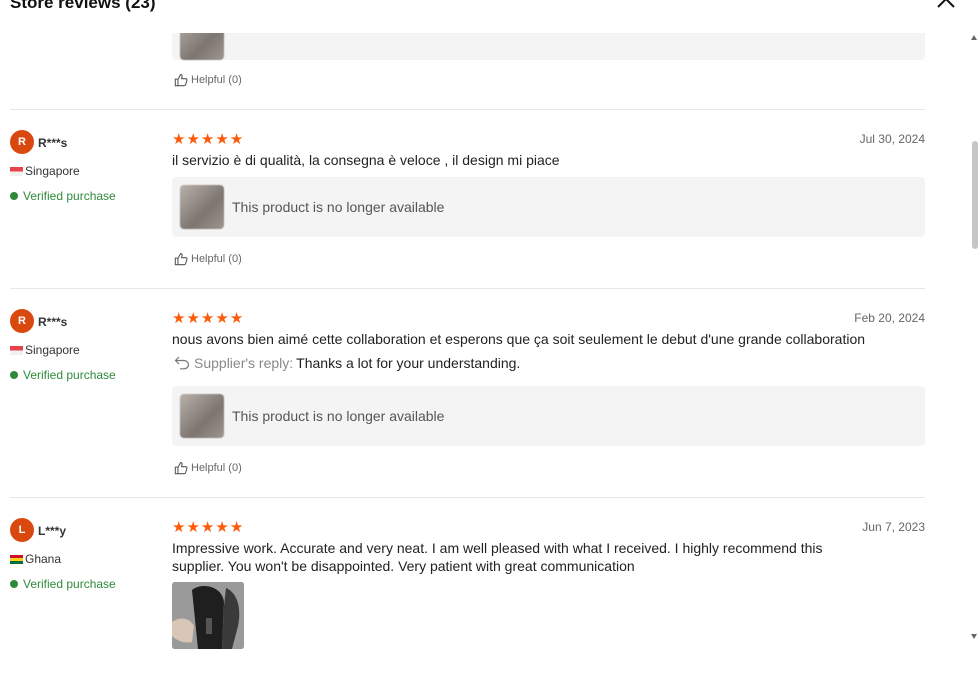  I want to click on modal-header: Store reviews (23), so click(489, 13).